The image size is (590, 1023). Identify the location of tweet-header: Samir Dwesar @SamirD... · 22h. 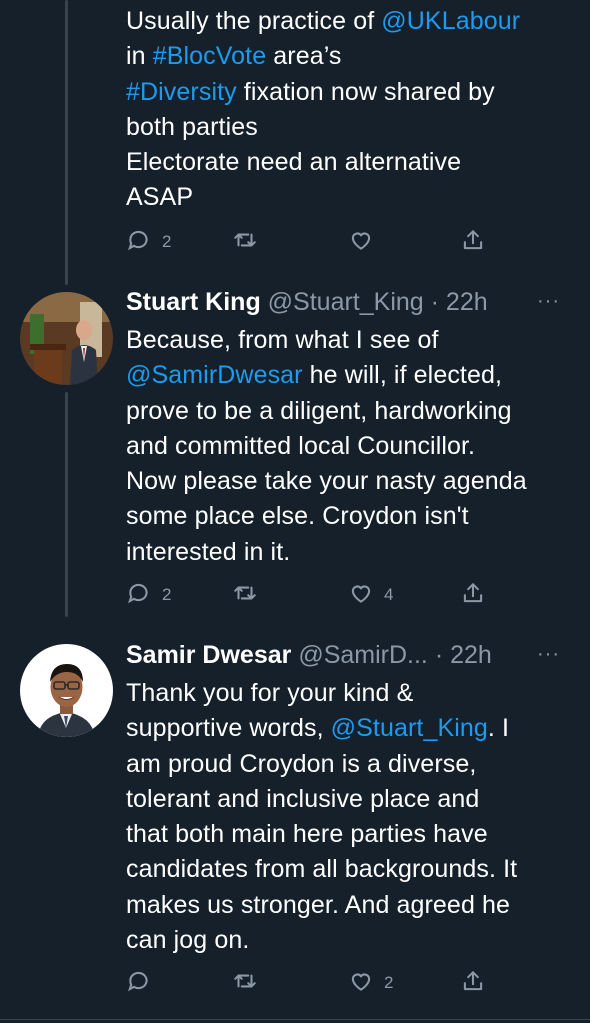
(309, 655).